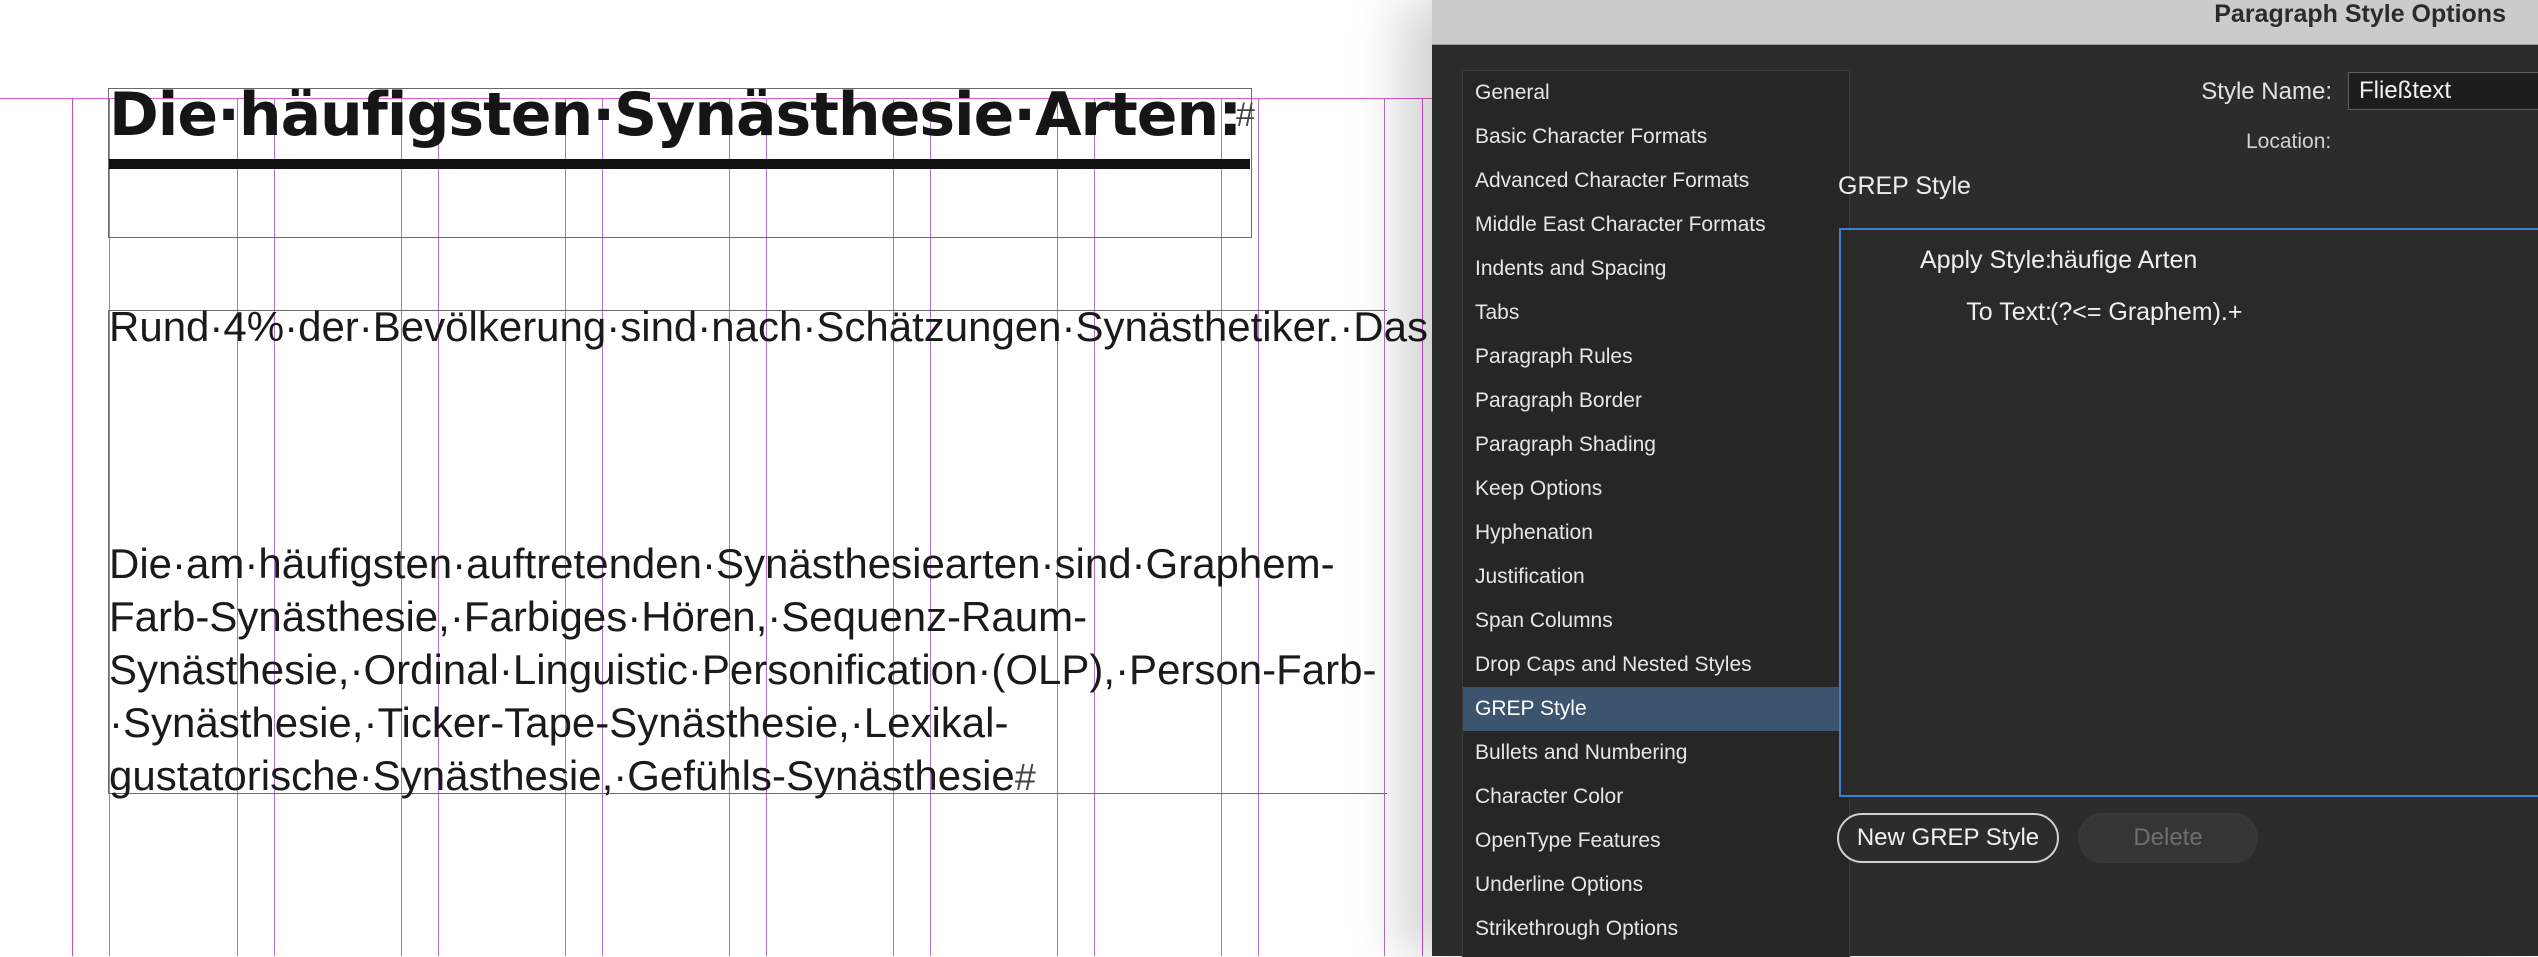 The width and height of the screenshot is (2538, 957). I want to click on category-item-bullets-and-numbering: Bullets and Numbering, so click(1656, 753).